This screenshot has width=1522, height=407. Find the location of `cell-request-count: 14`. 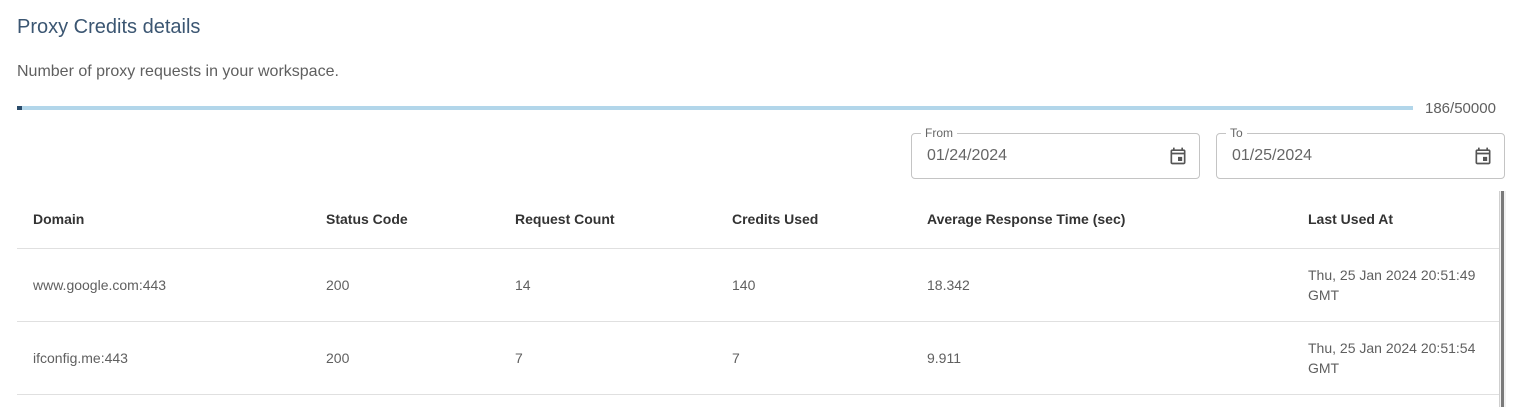

cell-request-count: 14 is located at coordinates (607, 285).